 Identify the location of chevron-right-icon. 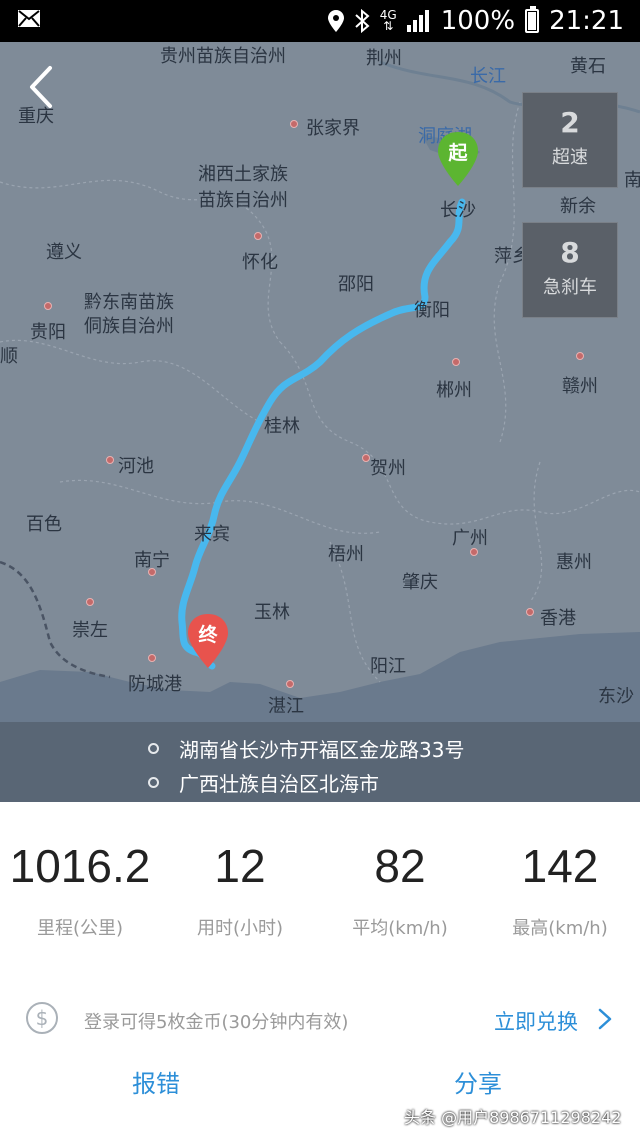
(605, 1019).